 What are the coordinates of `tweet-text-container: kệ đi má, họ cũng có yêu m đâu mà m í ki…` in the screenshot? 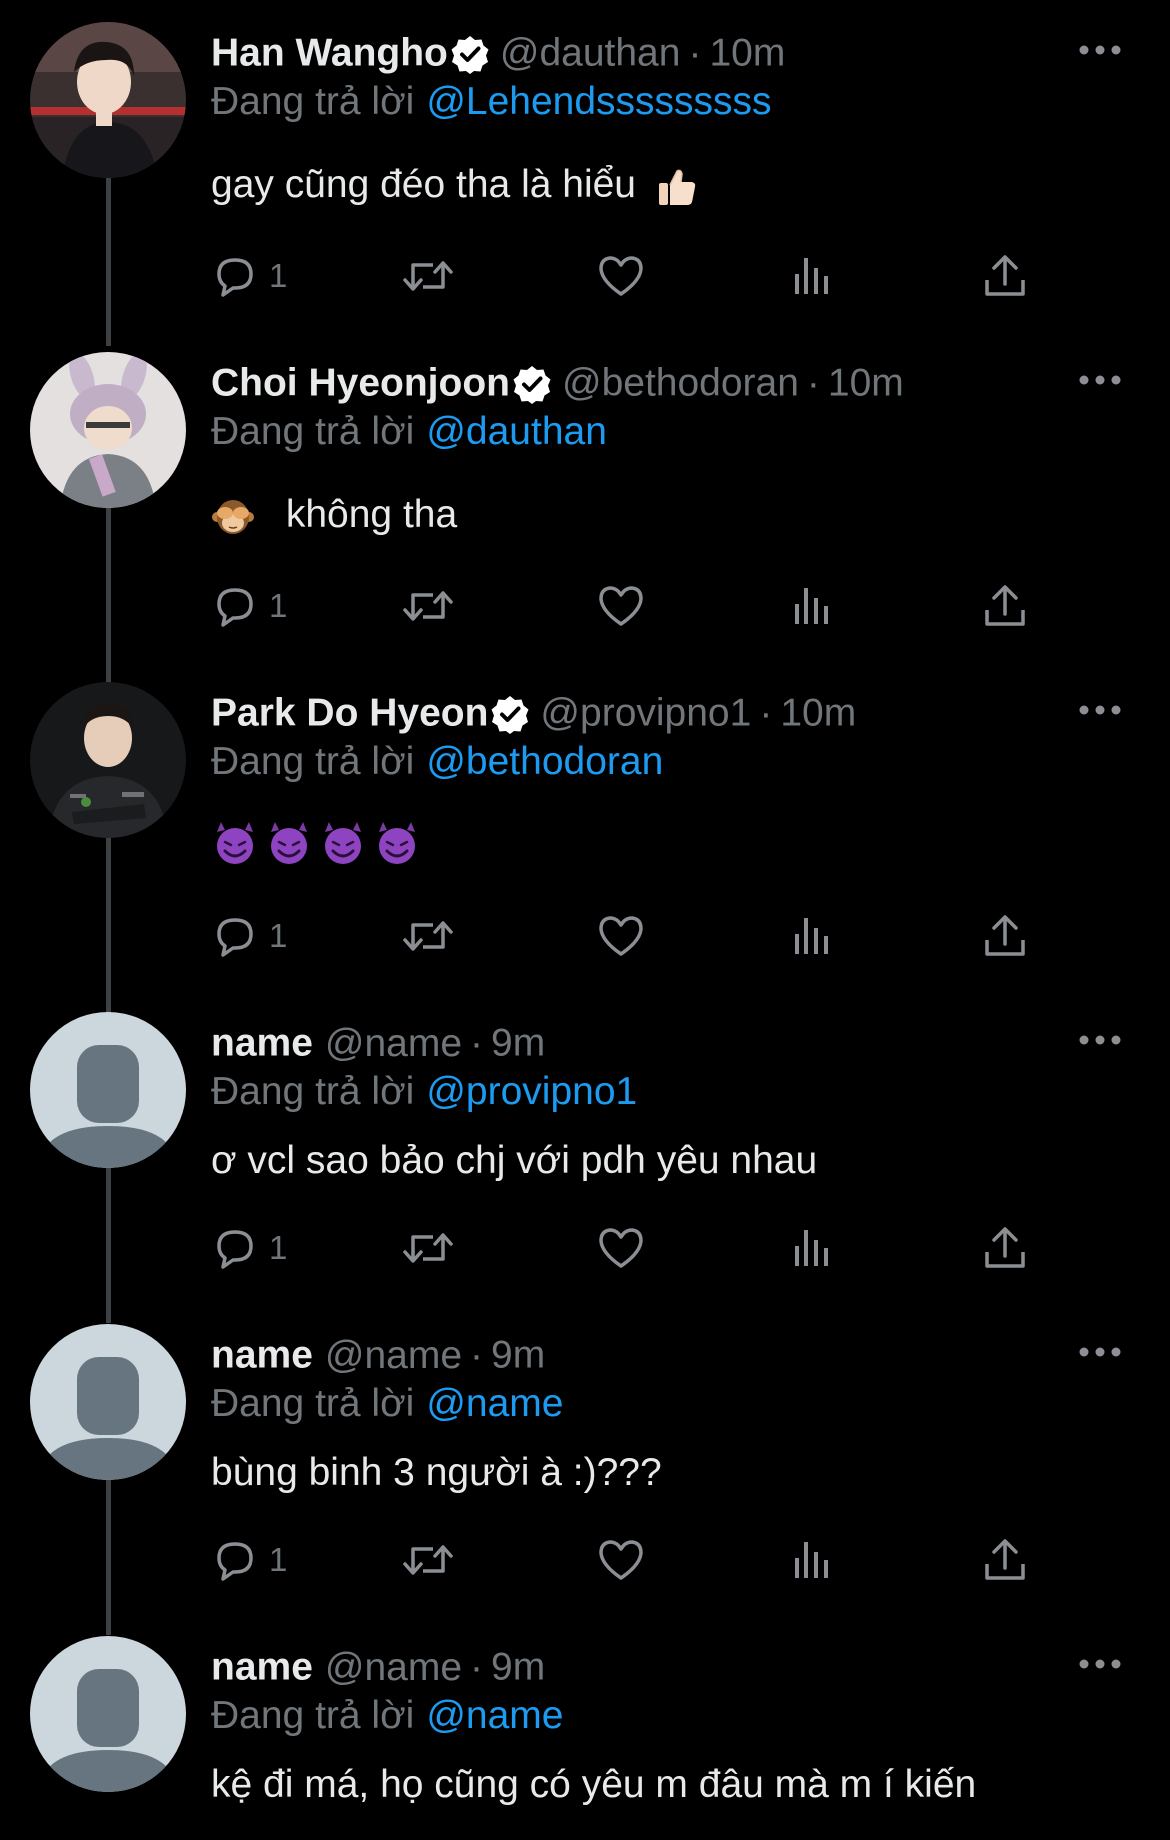 It's located at (670, 1785).